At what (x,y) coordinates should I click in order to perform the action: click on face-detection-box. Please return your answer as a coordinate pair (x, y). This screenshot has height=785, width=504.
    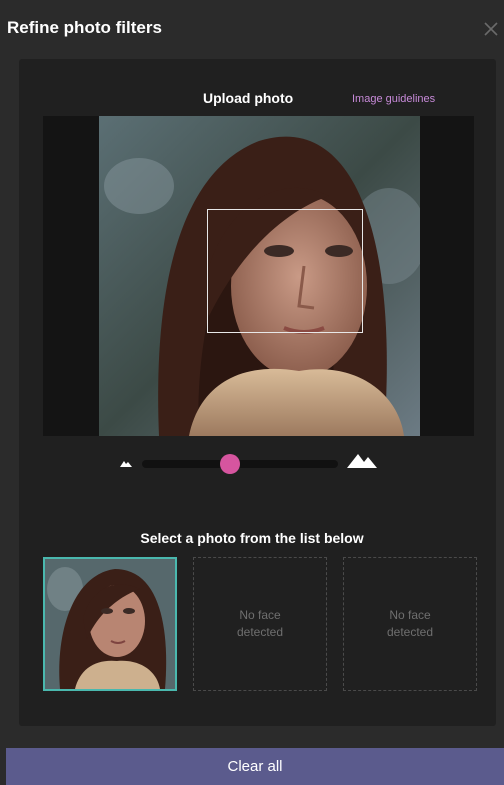
    Looking at the image, I should click on (285, 271).